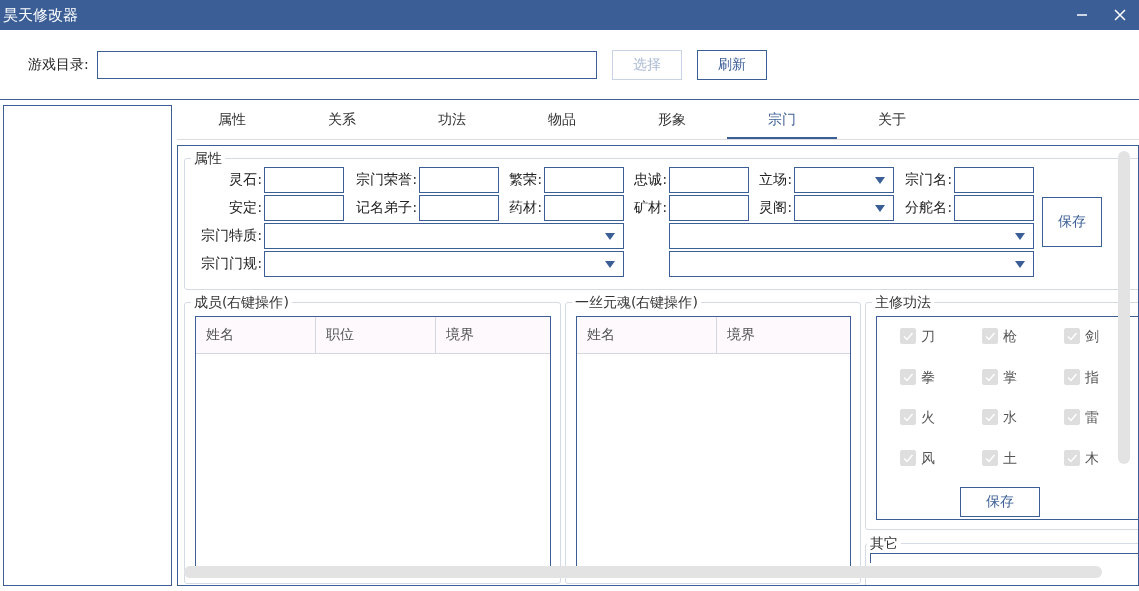 This screenshot has height=591, width=1139. Describe the element at coordinates (562, 120) in the screenshot. I see `tab: 物品` at that location.